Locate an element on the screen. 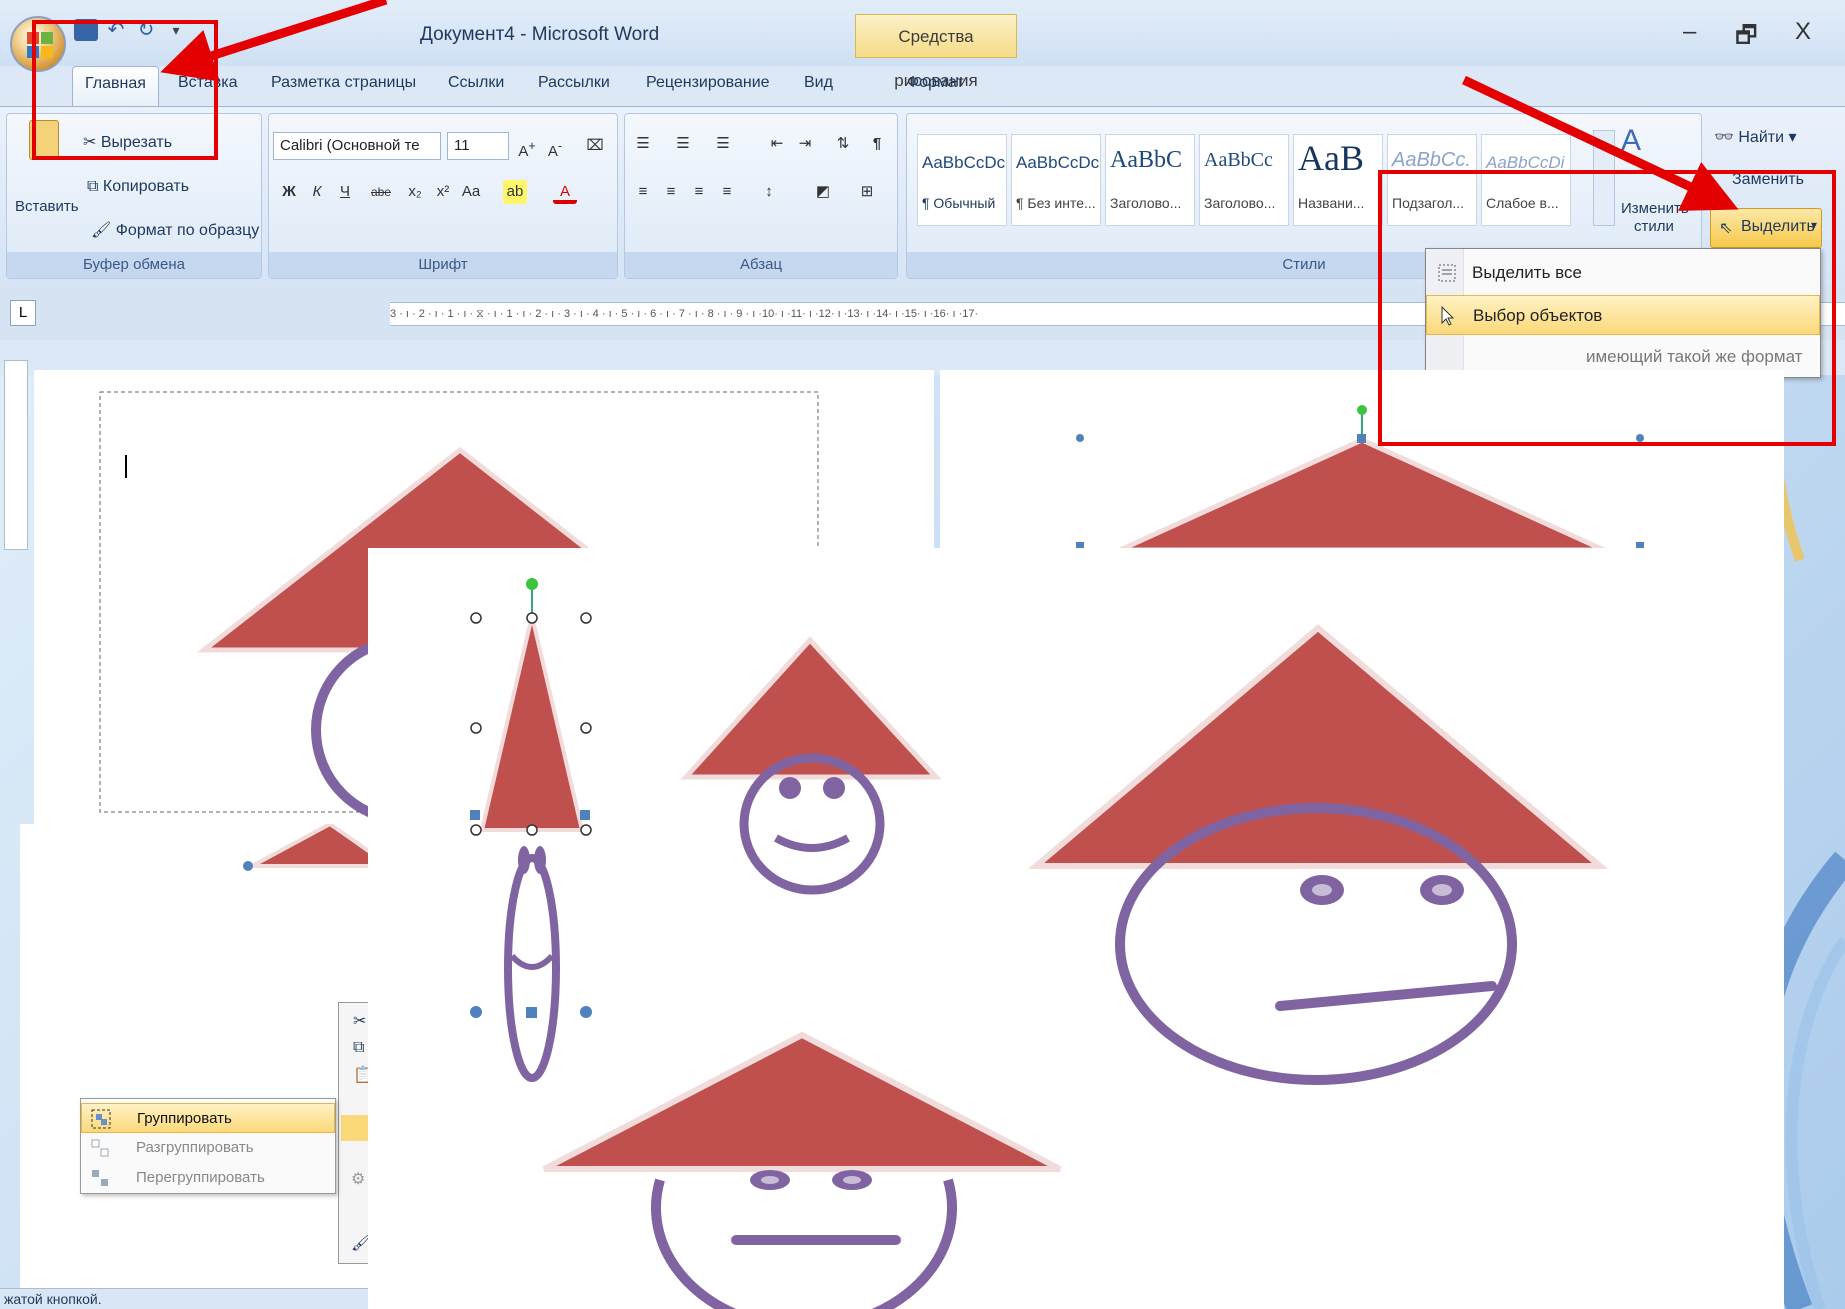 The height and width of the screenshot is (1309, 1845). ungroup-icon is located at coordinates (100, 1148).